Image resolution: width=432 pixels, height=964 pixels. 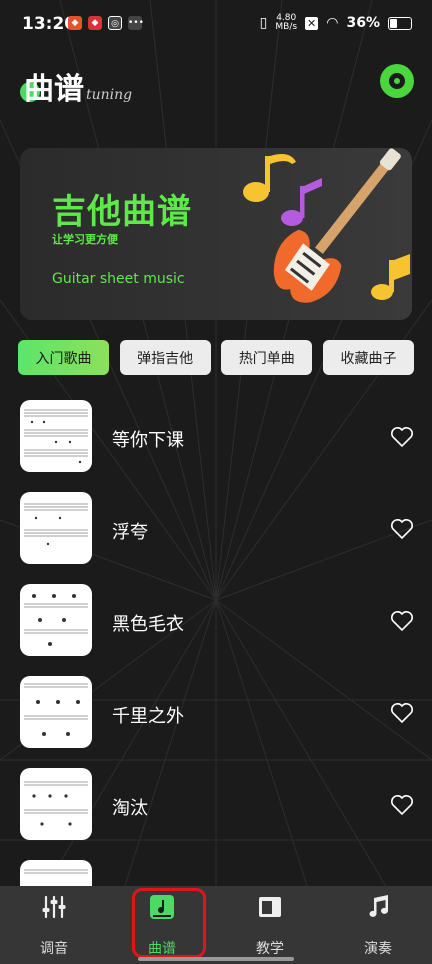 I want to click on app-notification-icon: ◎, so click(x=115, y=23).